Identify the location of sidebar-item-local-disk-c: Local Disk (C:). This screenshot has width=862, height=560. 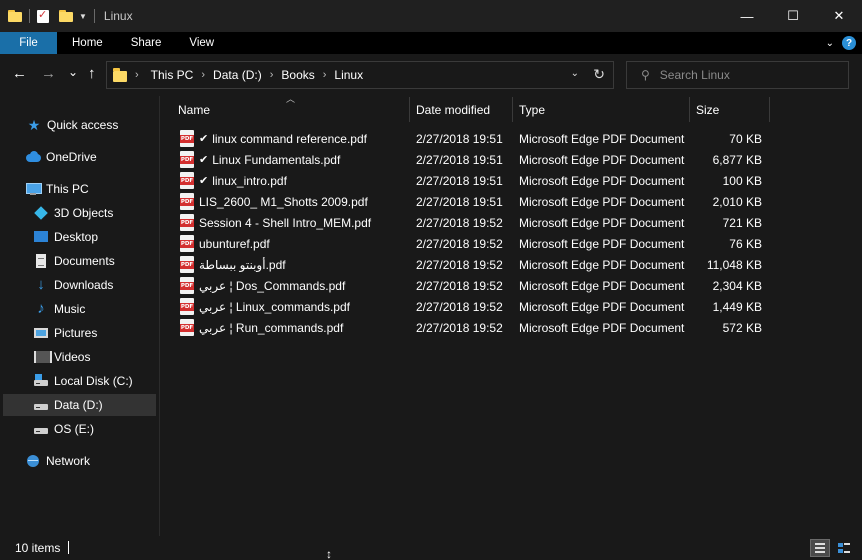
(94, 381).